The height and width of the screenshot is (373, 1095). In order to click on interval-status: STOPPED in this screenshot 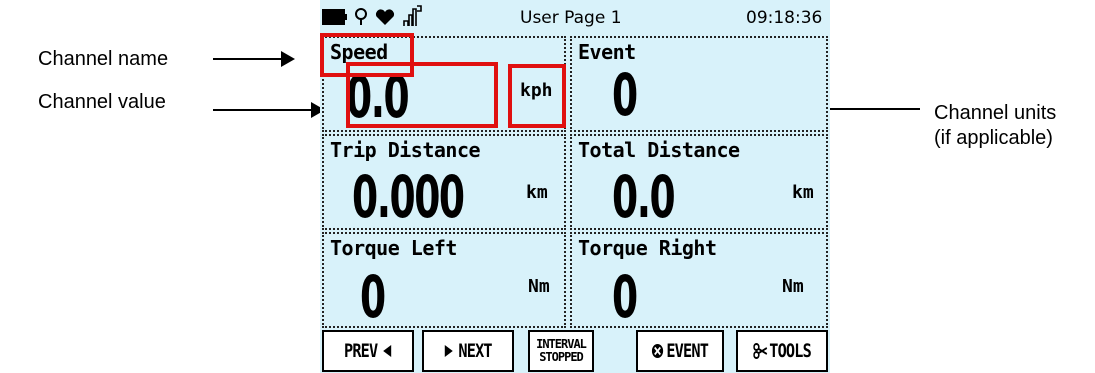, I will do `click(561, 357)`.